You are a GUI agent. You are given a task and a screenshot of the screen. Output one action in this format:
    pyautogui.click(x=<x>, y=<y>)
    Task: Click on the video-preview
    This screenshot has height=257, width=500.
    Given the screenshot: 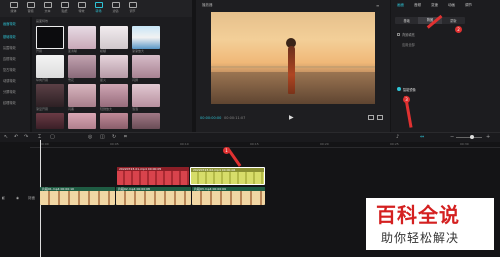 What is the action you would take?
    pyautogui.click(x=293, y=58)
    